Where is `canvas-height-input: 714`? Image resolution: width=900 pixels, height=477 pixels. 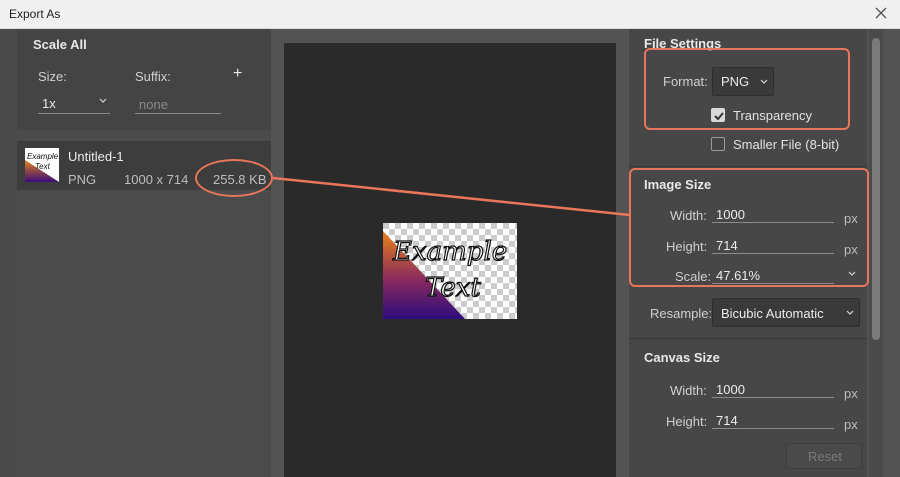
canvas-height-input: 714 is located at coordinates (773, 420).